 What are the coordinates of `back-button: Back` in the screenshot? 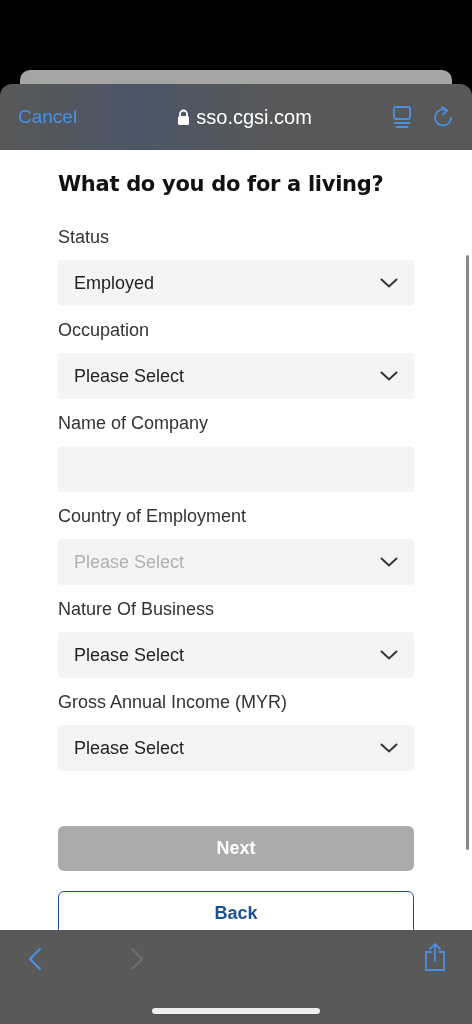 It's located at (236, 910).